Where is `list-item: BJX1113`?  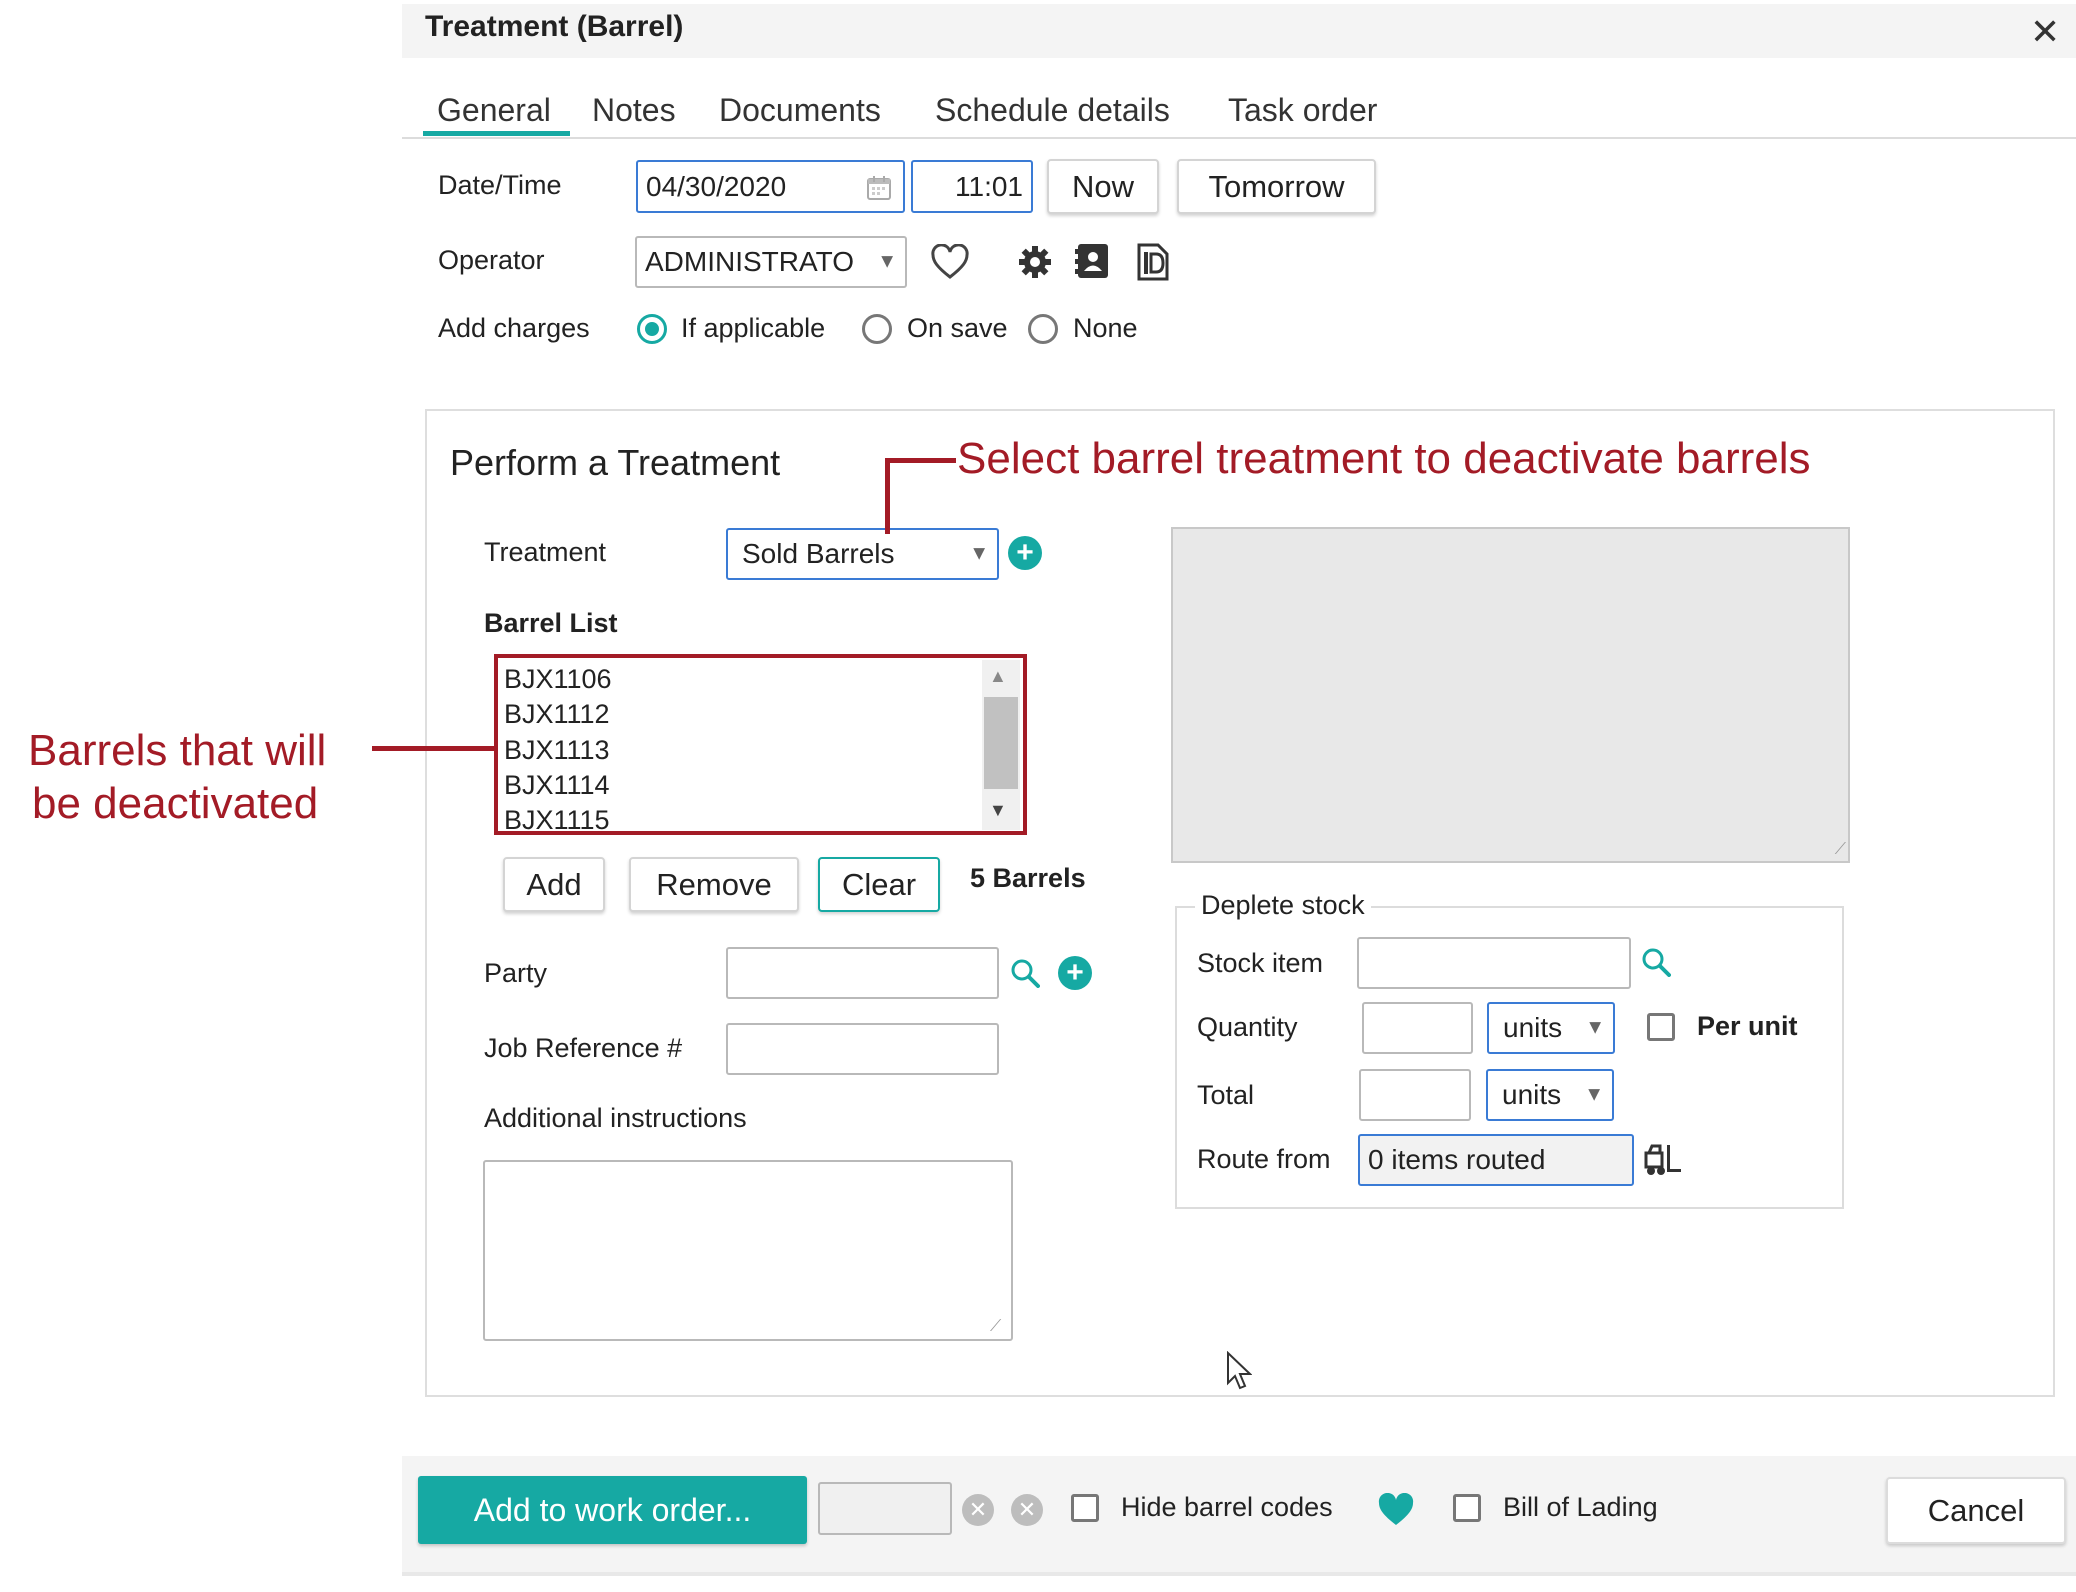 list-item: BJX1113 is located at coordinates (557, 750).